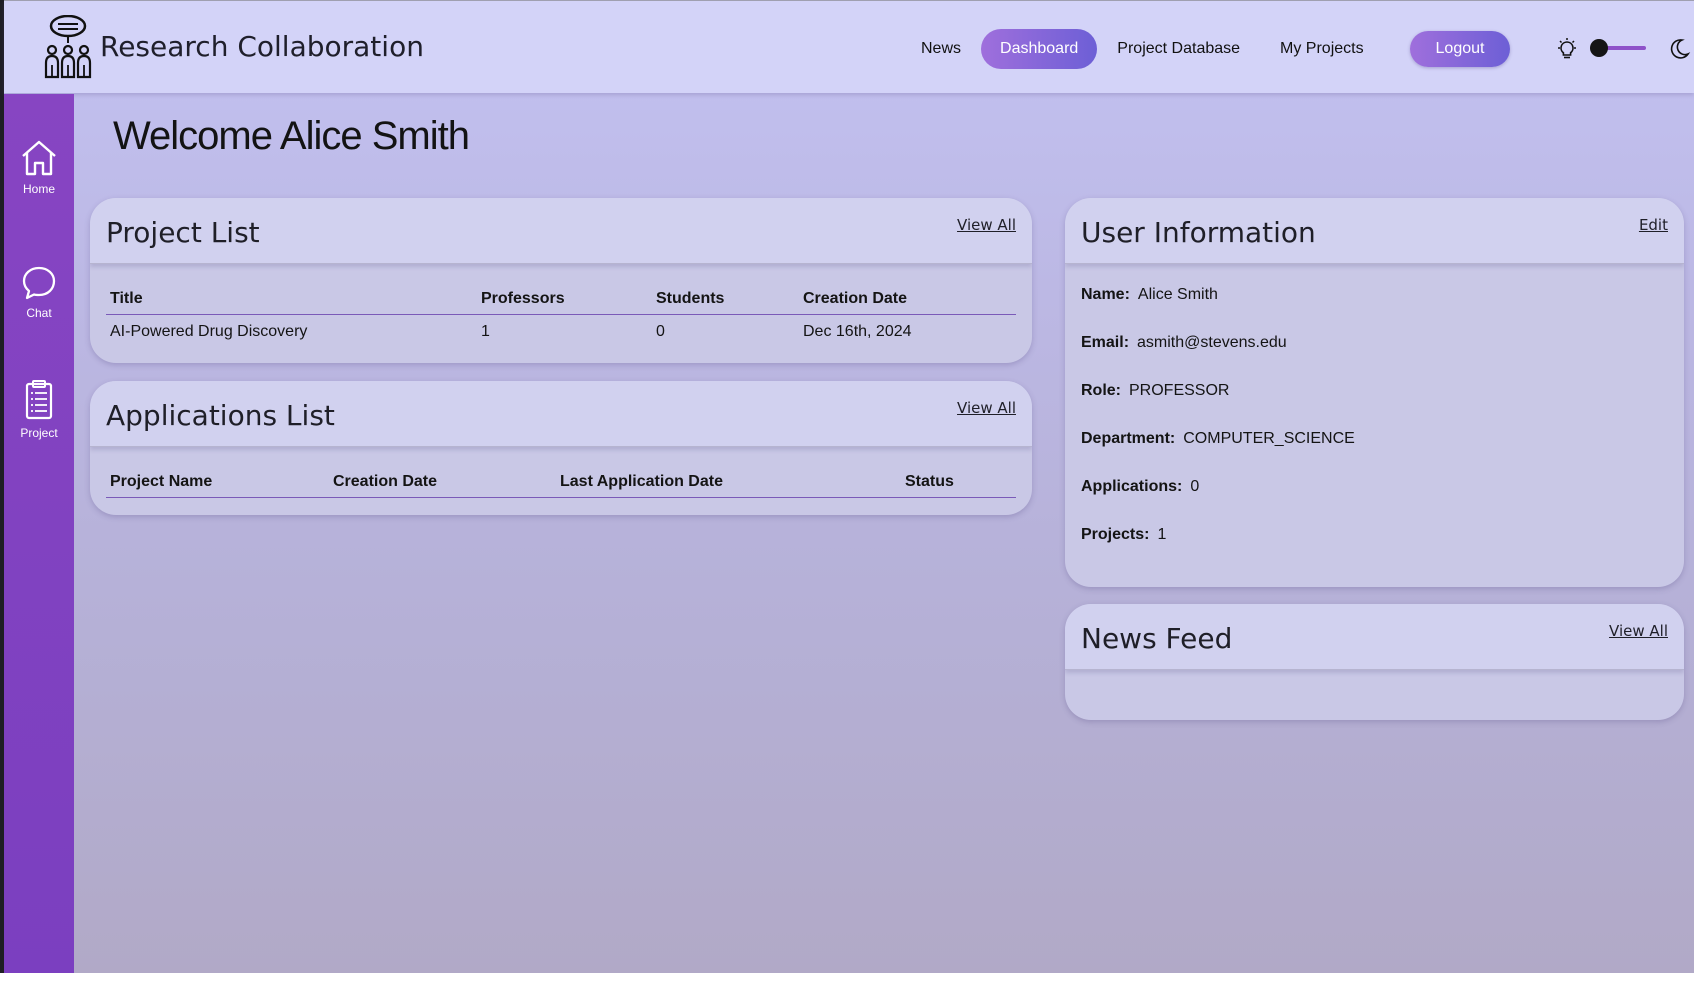  What do you see at coordinates (126, 298) in the screenshot?
I see `column-header: Title` at bounding box center [126, 298].